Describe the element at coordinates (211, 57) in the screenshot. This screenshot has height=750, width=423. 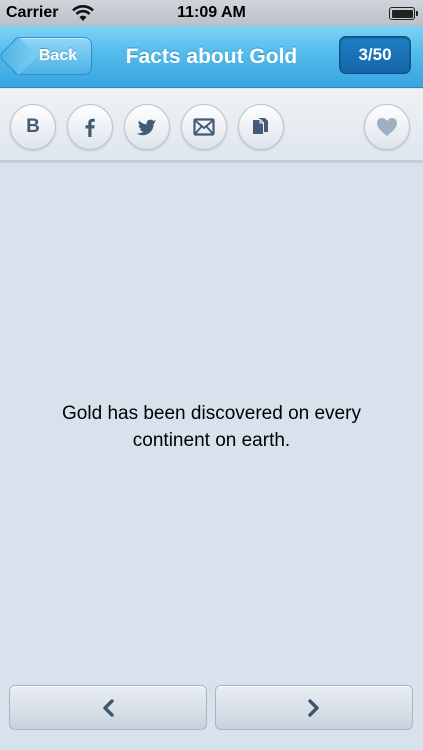
I see `navigation-bar: Back Facts about Gold 3/50` at that location.